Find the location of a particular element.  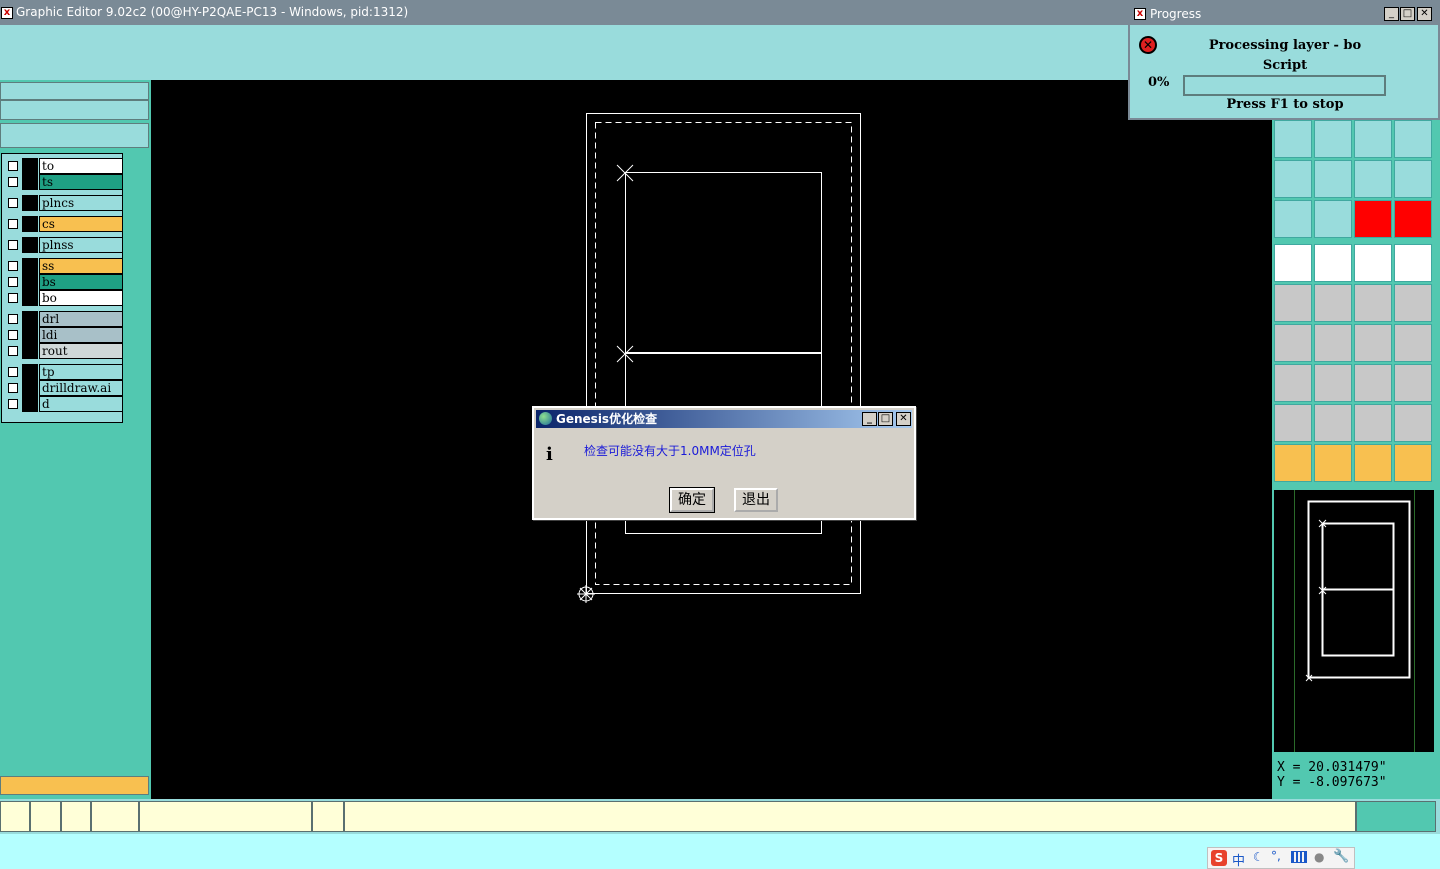

layer-row-ldi: ldi is located at coordinates (63, 335).